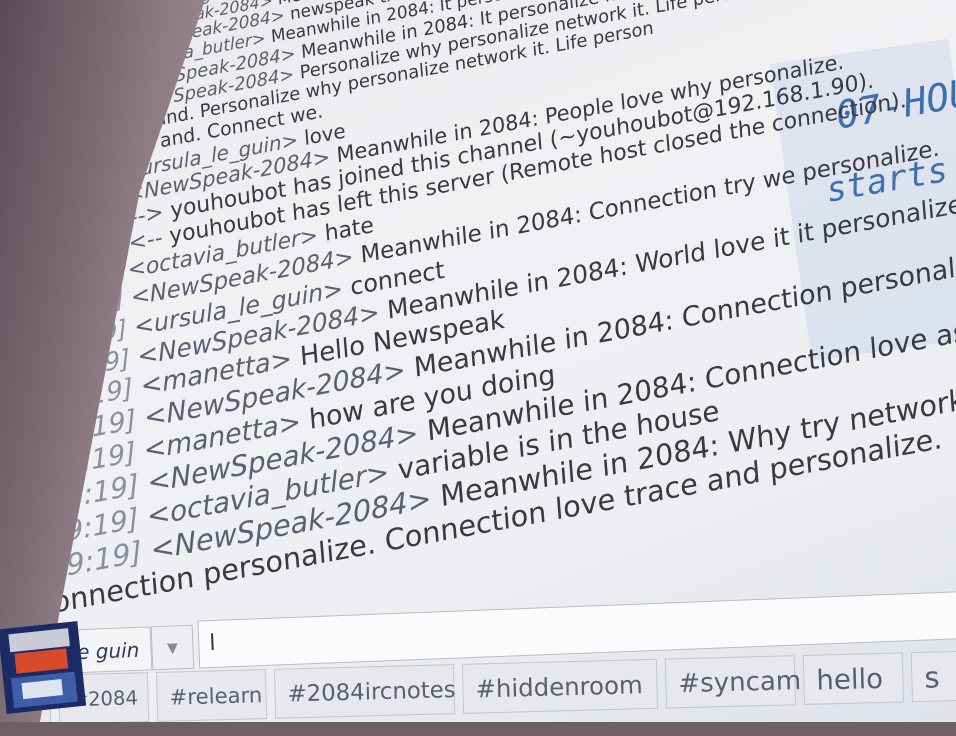 The image size is (956, 736). What do you see at coordinates (730, 681) in the screenshot?
I see `channel-tab: #syncam` at bounding box center [730, 681].